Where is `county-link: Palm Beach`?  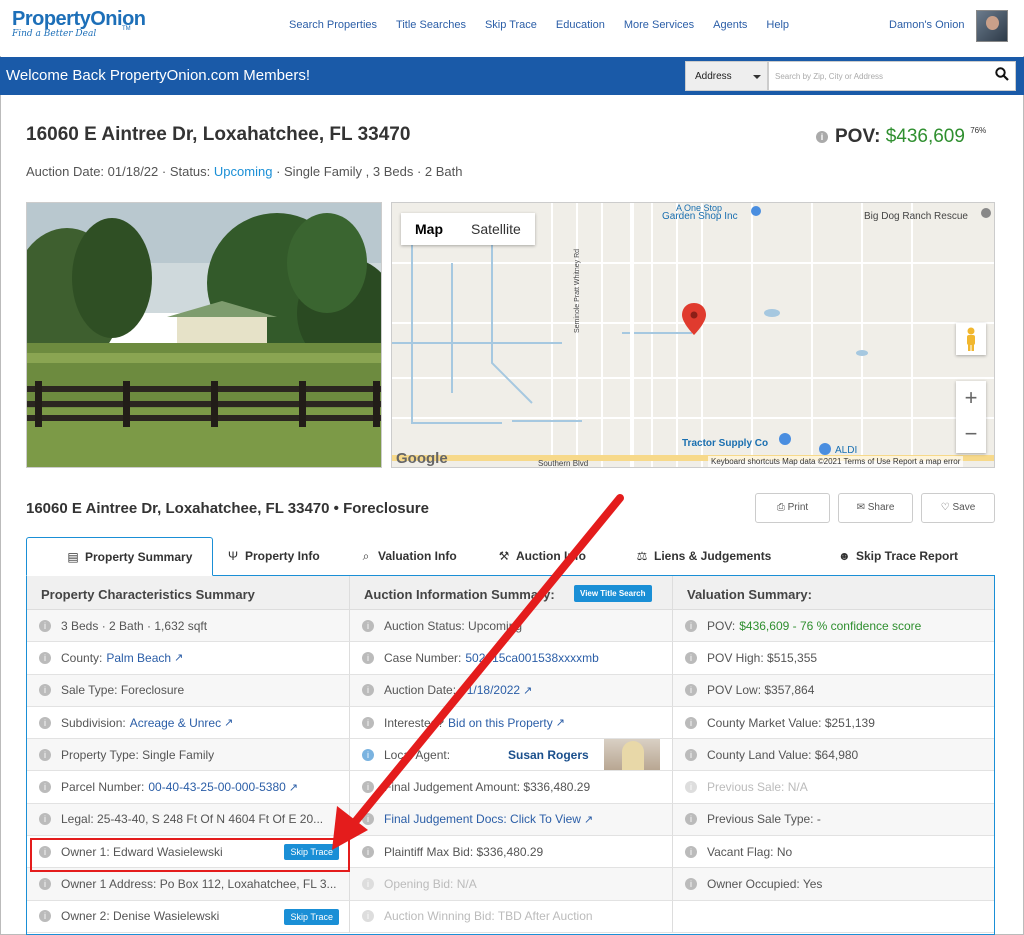
county-link: Palm Beach is located at coordinates (138, 658).